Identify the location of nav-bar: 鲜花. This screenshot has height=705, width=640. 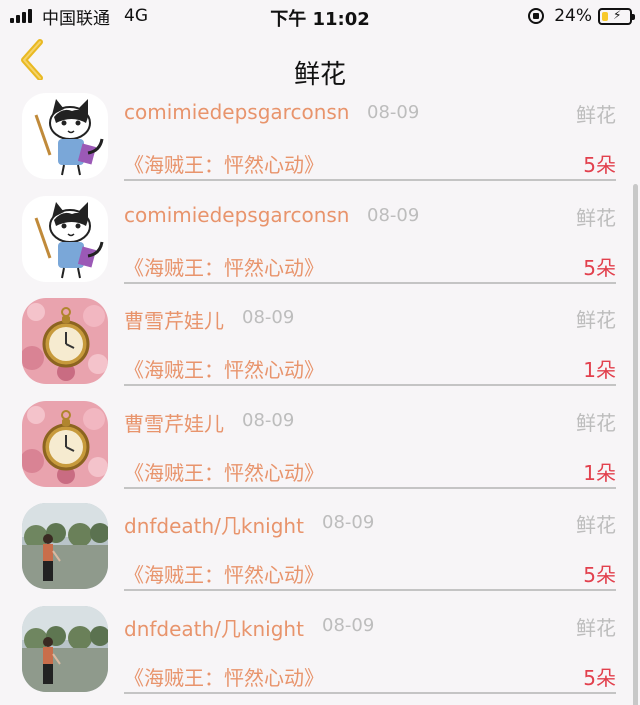
(320, 61).